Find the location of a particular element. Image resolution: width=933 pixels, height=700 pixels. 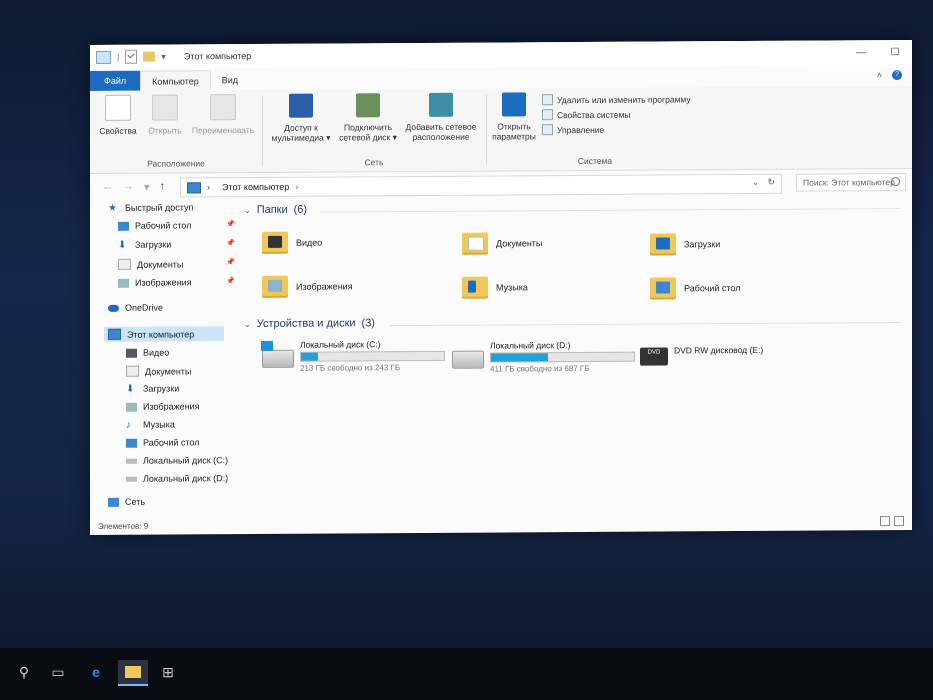

chevron-down-icon: ⌄ is located at coordinates (247, 324).